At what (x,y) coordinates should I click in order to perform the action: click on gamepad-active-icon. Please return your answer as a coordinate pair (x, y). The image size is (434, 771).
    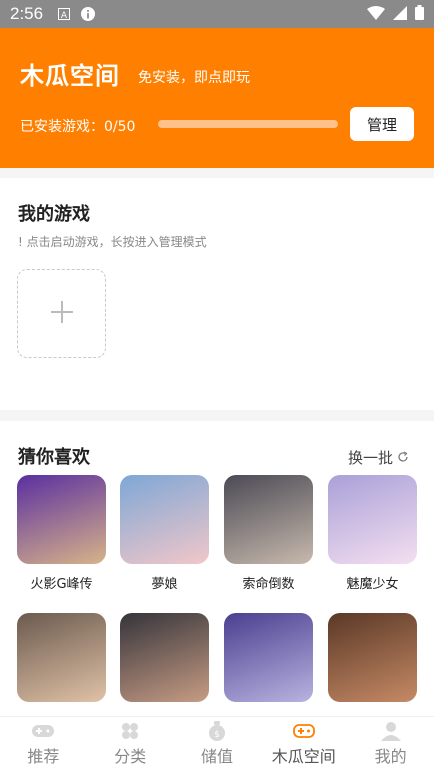
    Looking at the image, I should click on (304, 731).